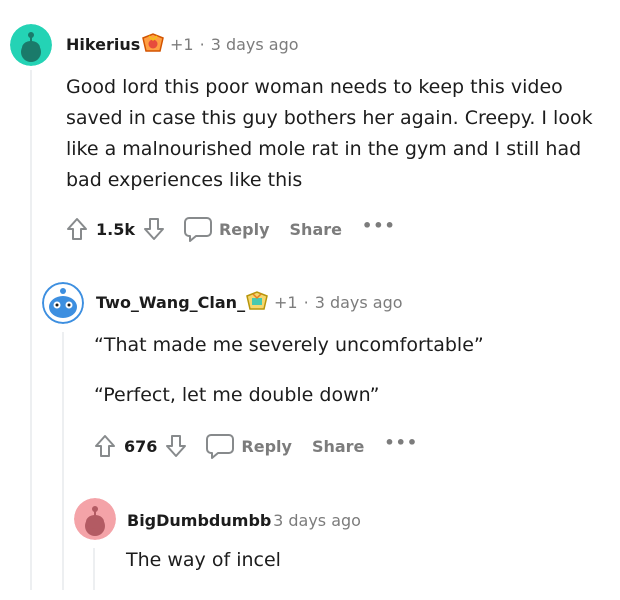 Image resolution: width=620 pixels, height=600 pixels. Describe the element at coordinates (170, 302) in the screenshot. I see `username: Two_Wang_Clan_` at that location.